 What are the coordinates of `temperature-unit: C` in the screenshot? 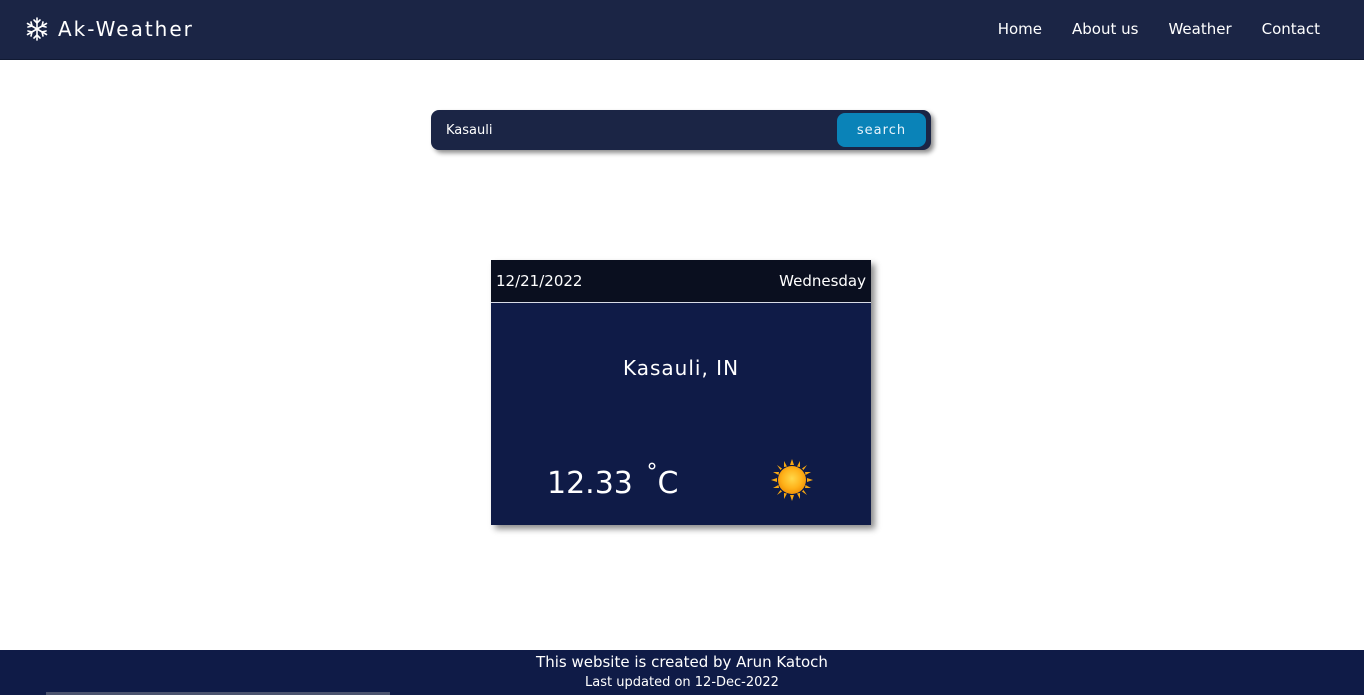 It's located at (668, 483).